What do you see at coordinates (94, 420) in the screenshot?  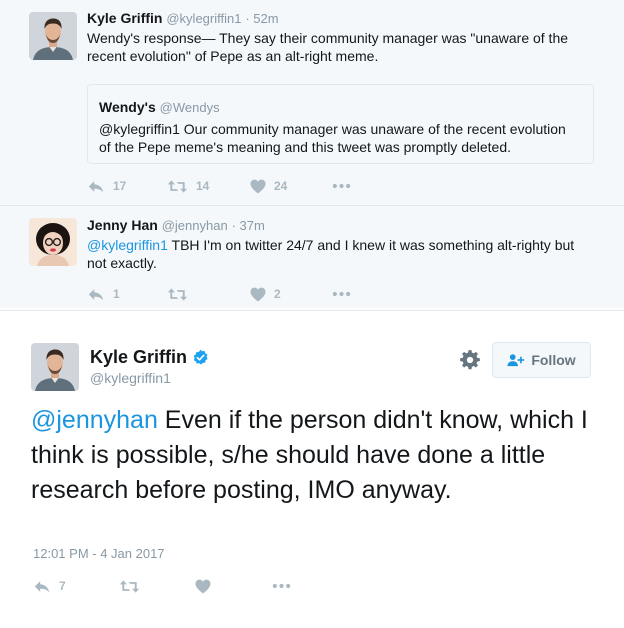 I see `mention-link: @jennyhan` at bounding box center [94, 420].